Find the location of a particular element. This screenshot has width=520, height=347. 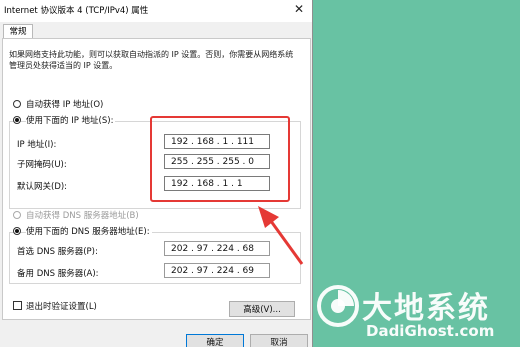

watermark: 大地系统 DadiGhost.com is located at coordinates (418, 313).